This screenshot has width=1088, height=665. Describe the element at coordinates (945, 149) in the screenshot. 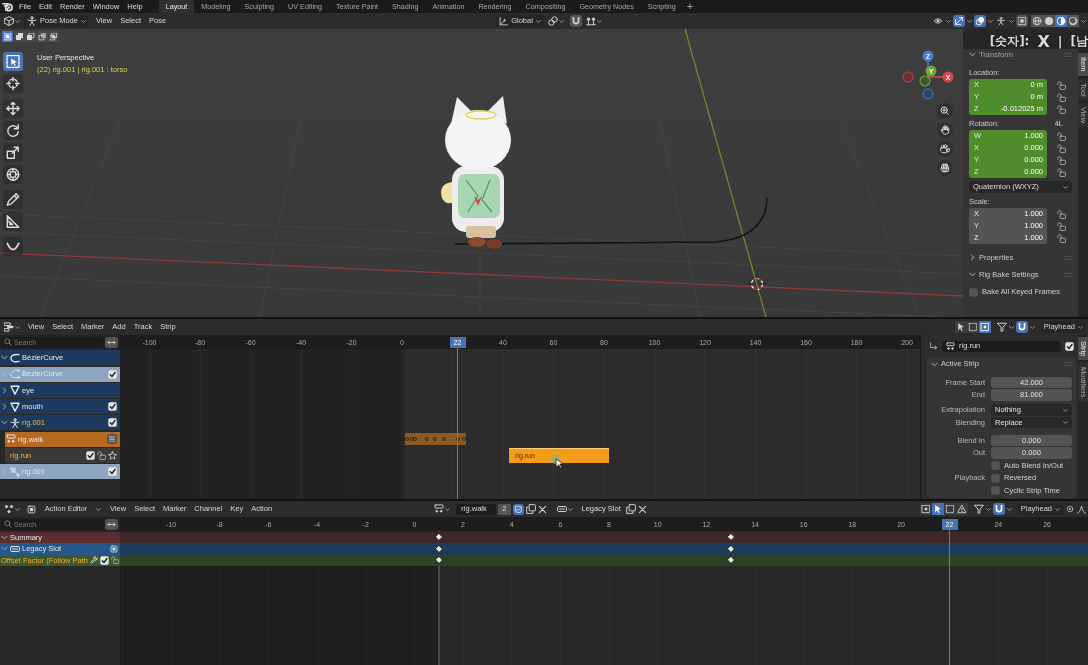

I see `camera-icon` at that location.